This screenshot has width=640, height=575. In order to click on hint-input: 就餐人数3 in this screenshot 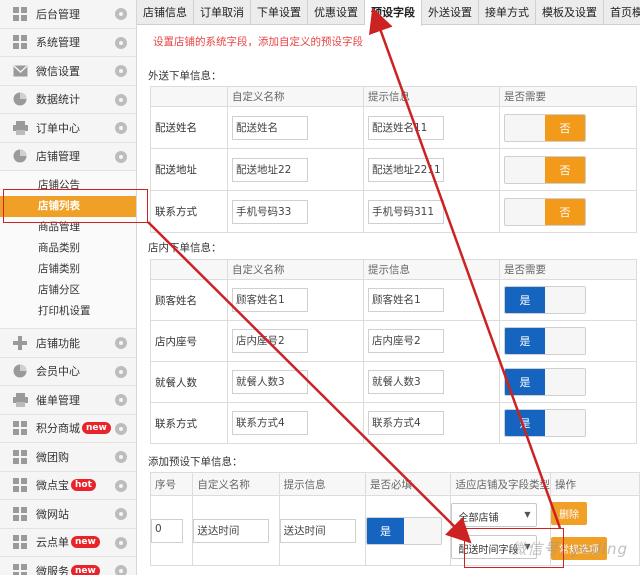, I will do `click(406, 382)`.